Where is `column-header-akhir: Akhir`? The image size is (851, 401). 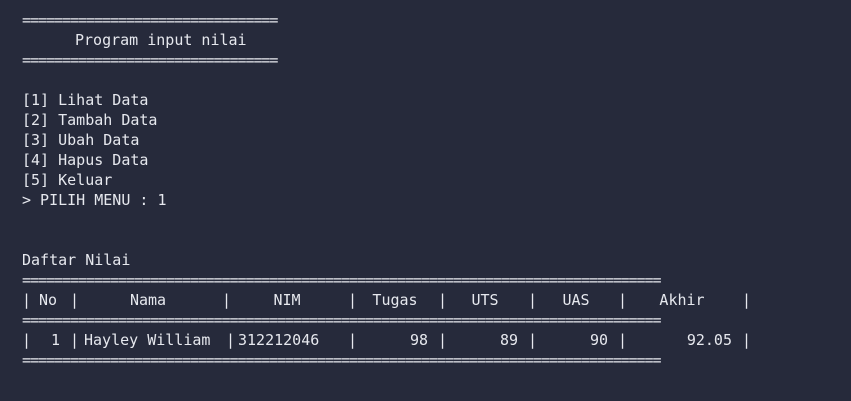 column-header-akhir: Akhir is located at coordinates (682, 300).